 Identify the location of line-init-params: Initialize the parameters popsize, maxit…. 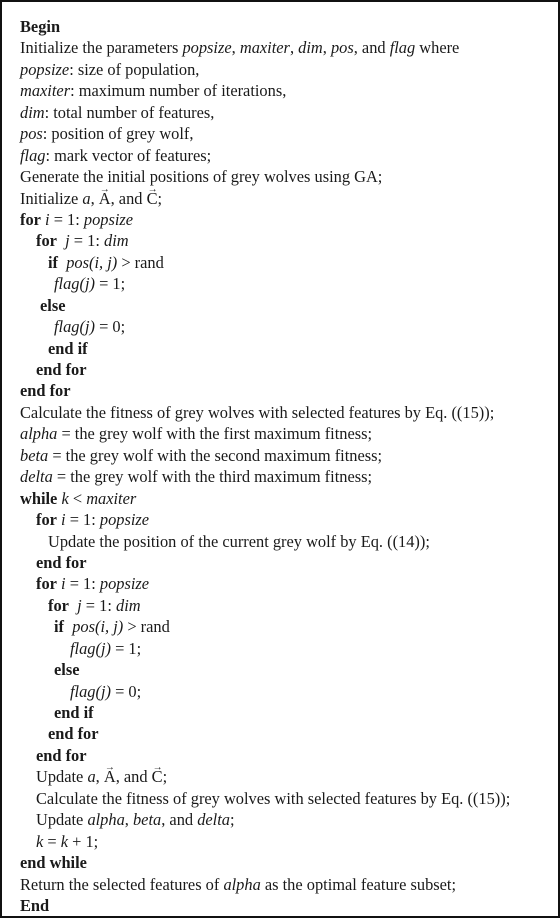
(265, 47).